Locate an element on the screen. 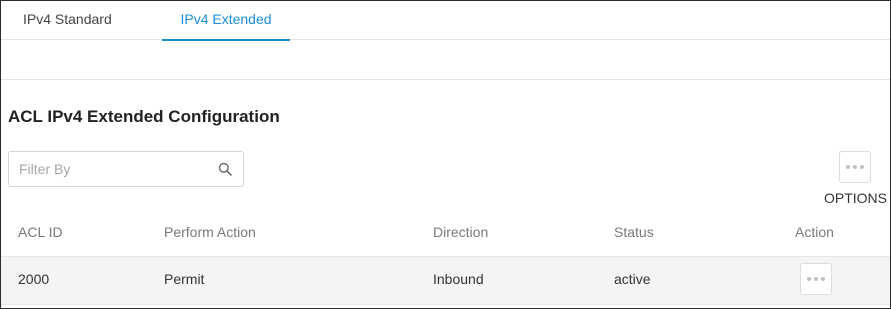 This screenshot has width=891, height=309. cell-acl-id: 2000 is located at coordinates (34, 279).